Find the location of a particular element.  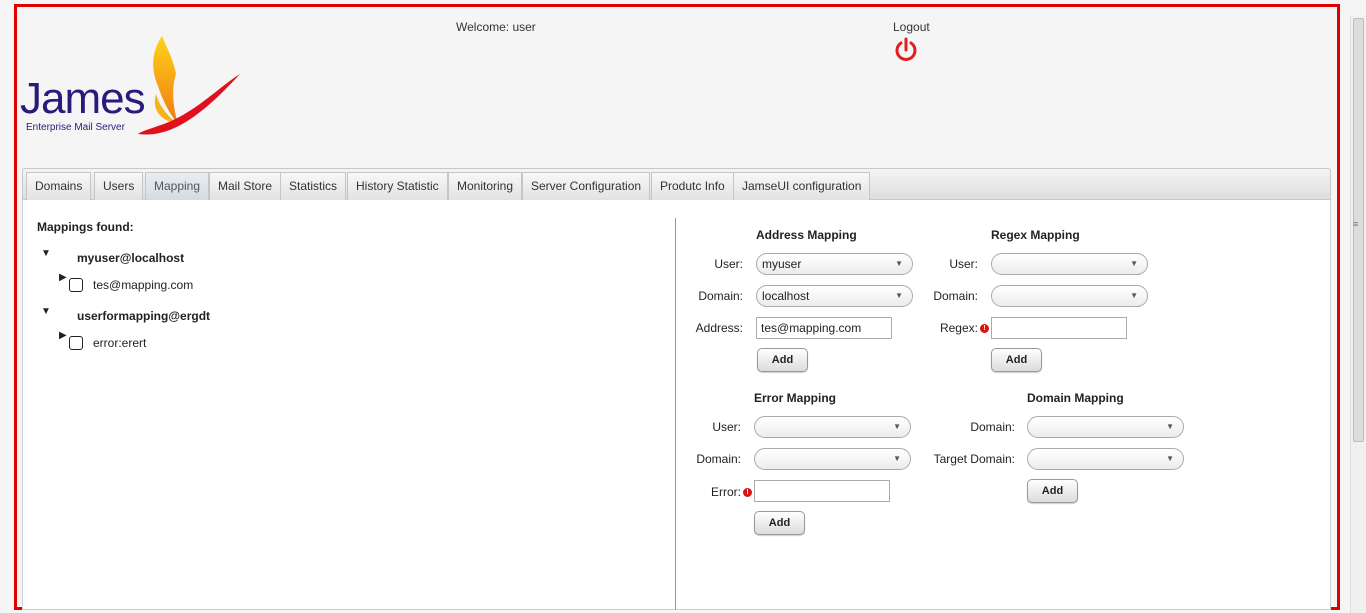

address-add-button: Add is located at coordinates (782, 360).